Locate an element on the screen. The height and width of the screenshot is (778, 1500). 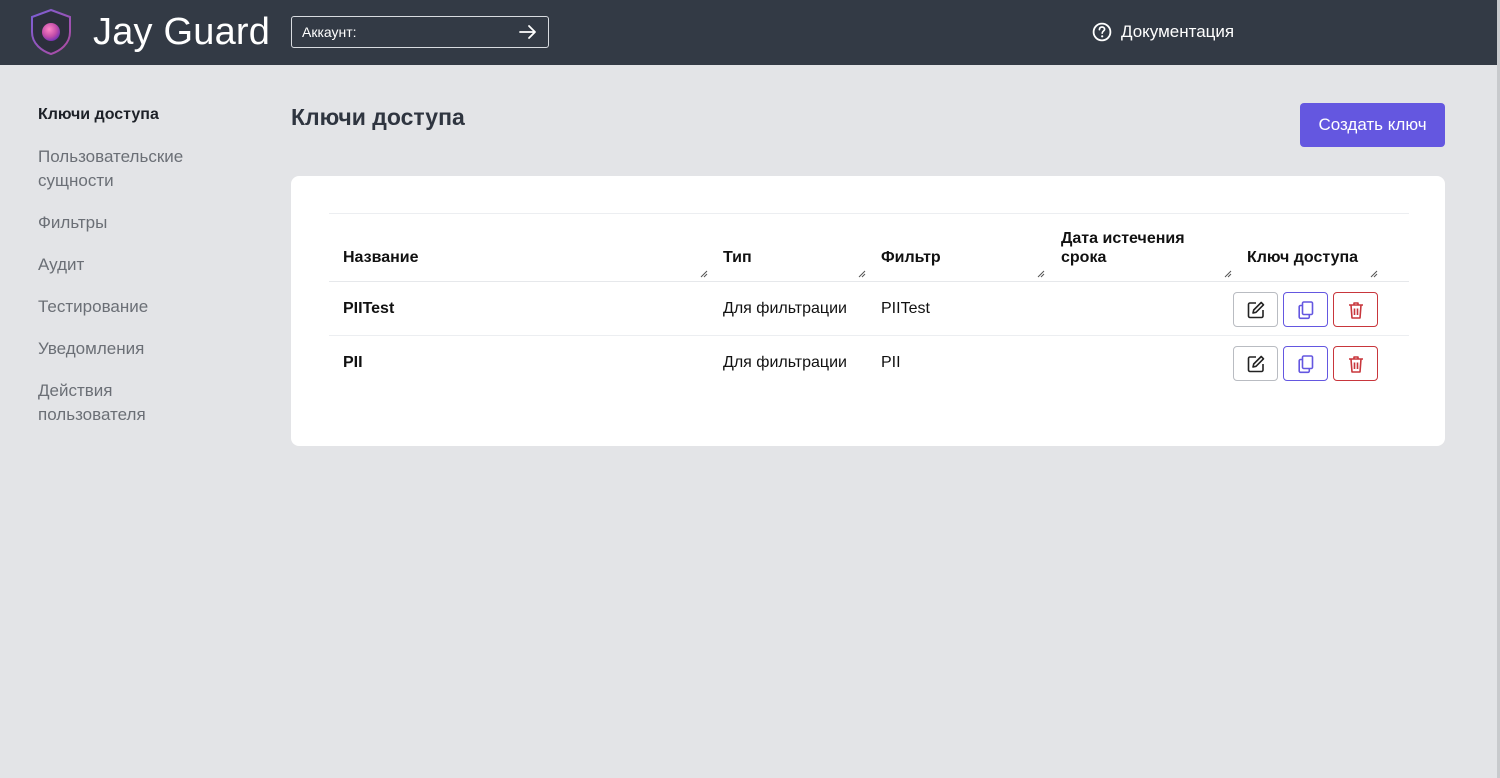
docs-link: Документация is located at coordinates (1163, 32).